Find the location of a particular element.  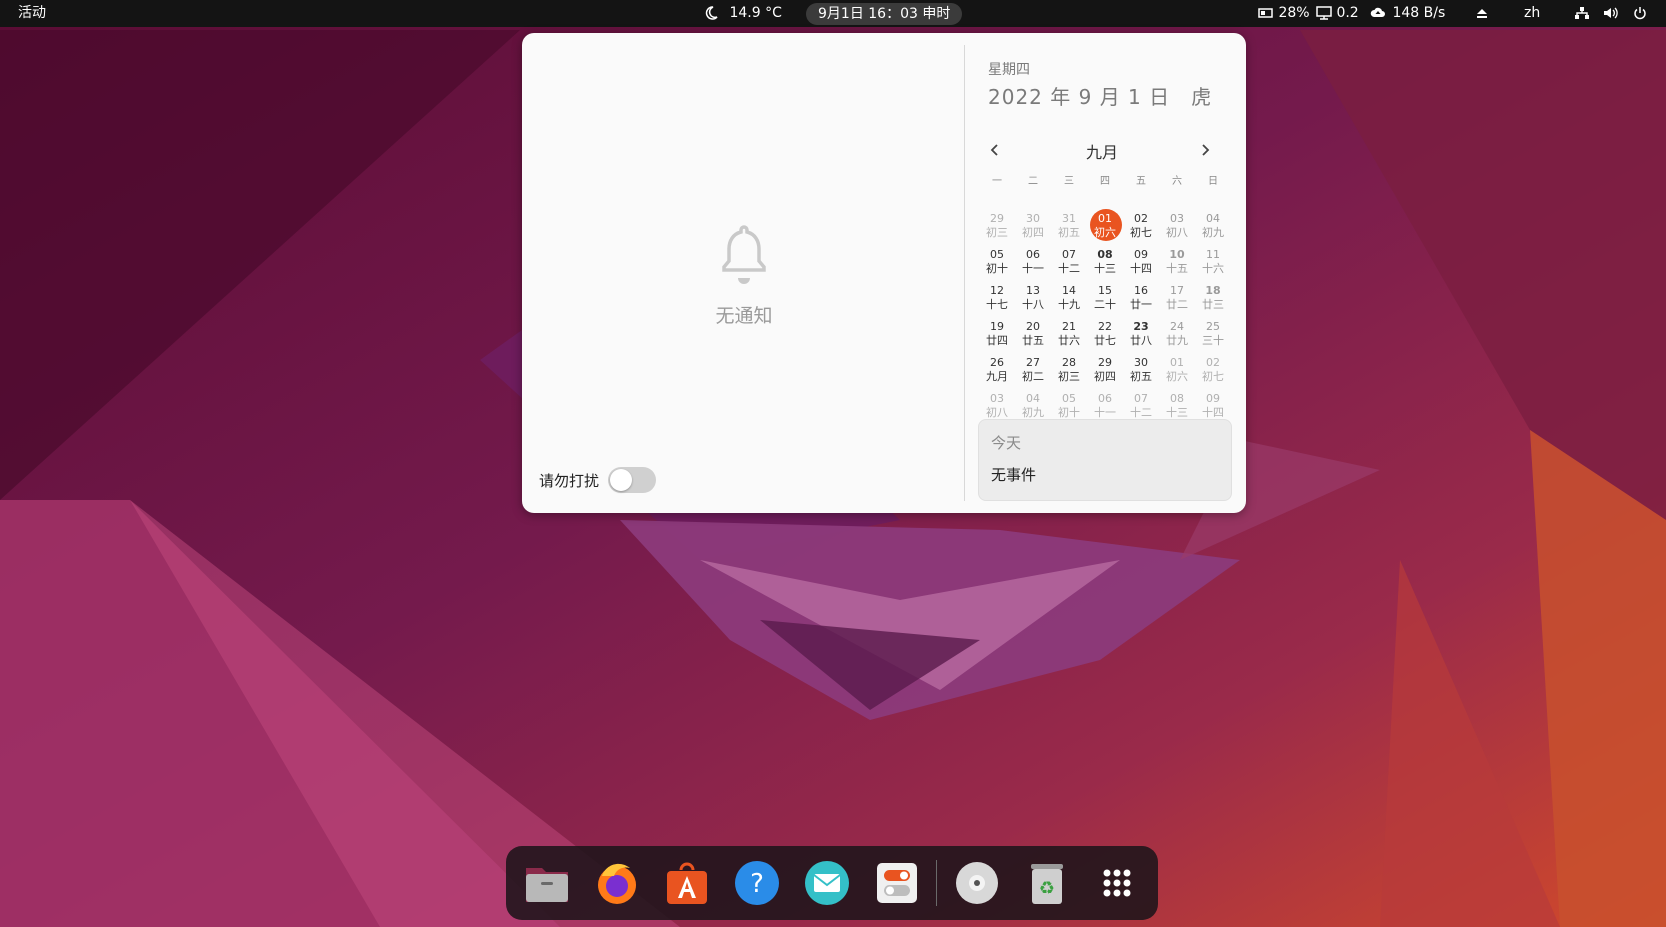

lunar-date: 廿八 is located at coordinates (1141, 340).